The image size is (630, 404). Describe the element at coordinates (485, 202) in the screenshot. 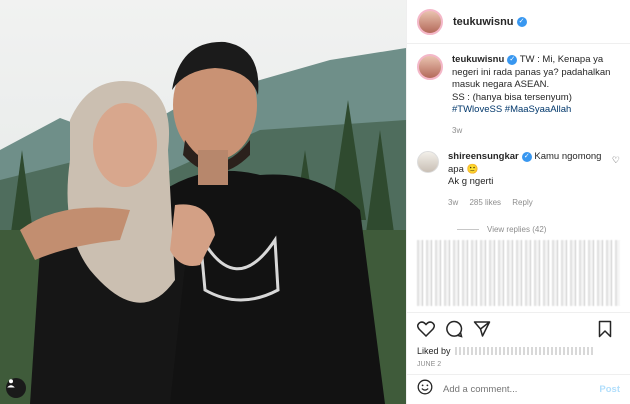

I see `comment-likes: 285 likes` at that location.